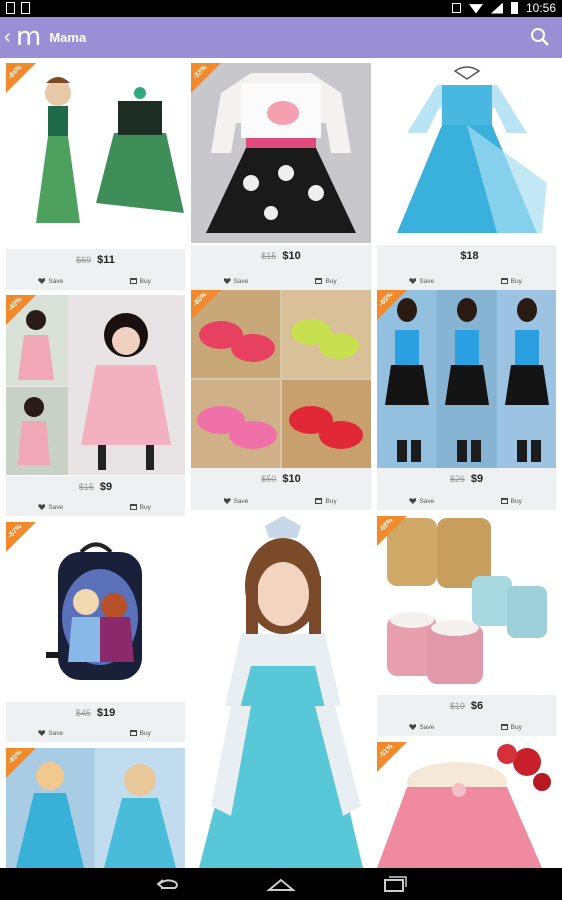 The width and height of the screenshot is (562, 900). What do you see at coordinates (466, 715) in the screenshot?
I see `product-info: $19 $6 Save Buy` at bounding box center [466, 715].